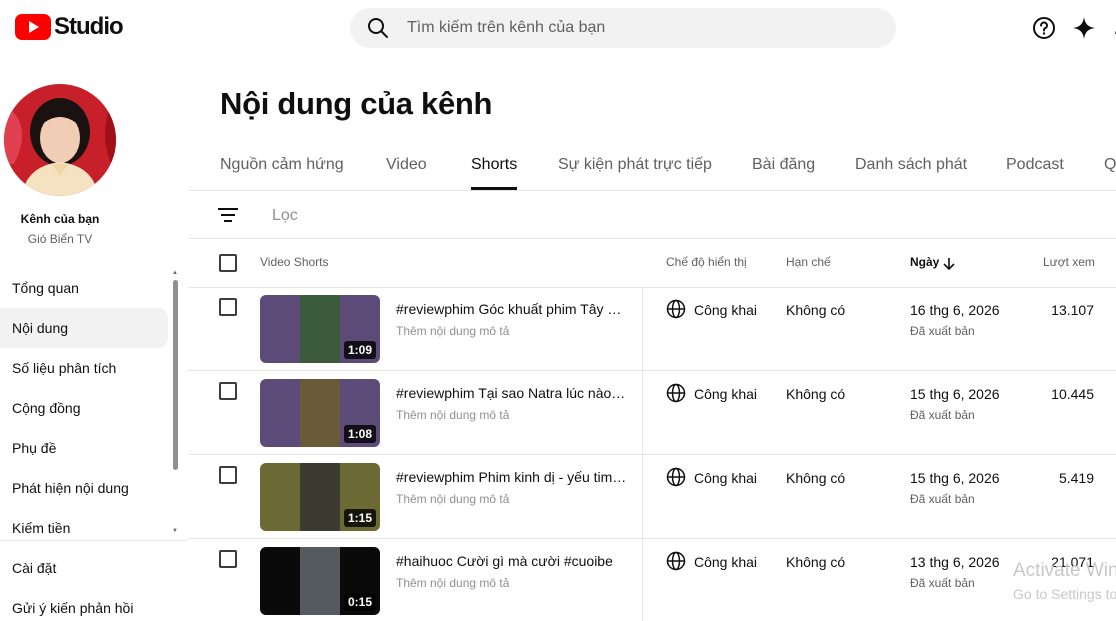  What do you see at coordinates (1044, 28) in the screenshot?
I see `help-icon` at bounding box center [1044, 28].